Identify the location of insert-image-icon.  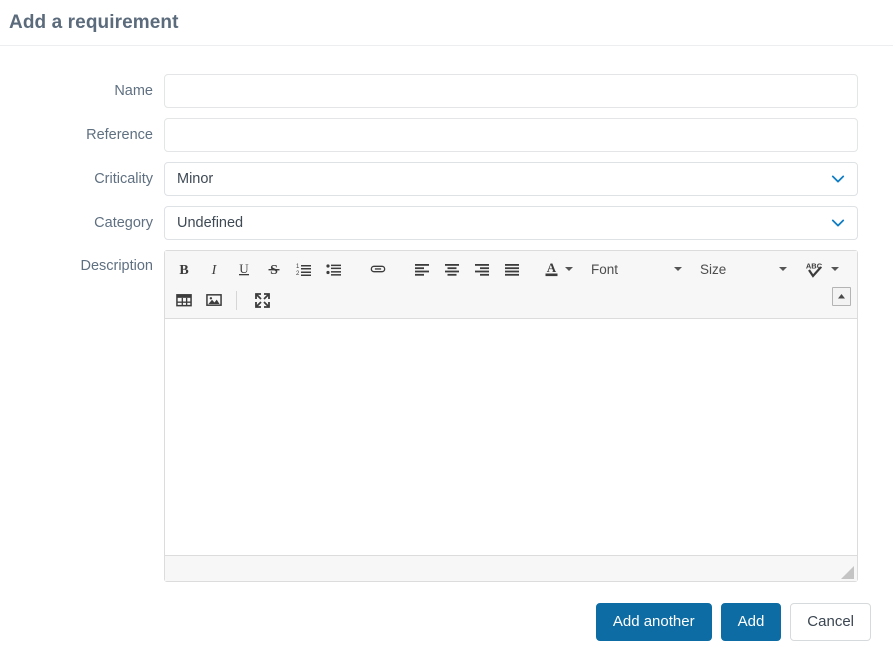
(214, 300).